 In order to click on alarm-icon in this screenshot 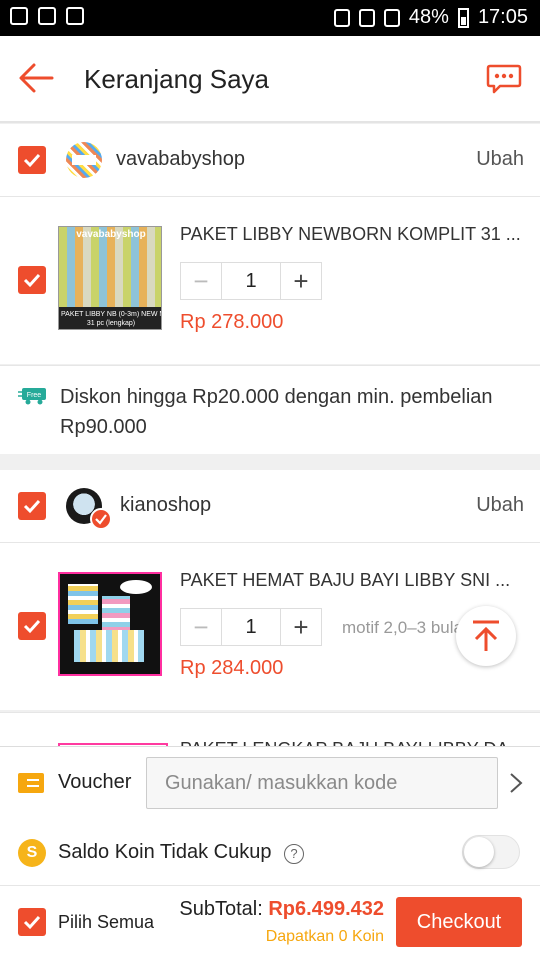, I will do `click(366, 17)`.